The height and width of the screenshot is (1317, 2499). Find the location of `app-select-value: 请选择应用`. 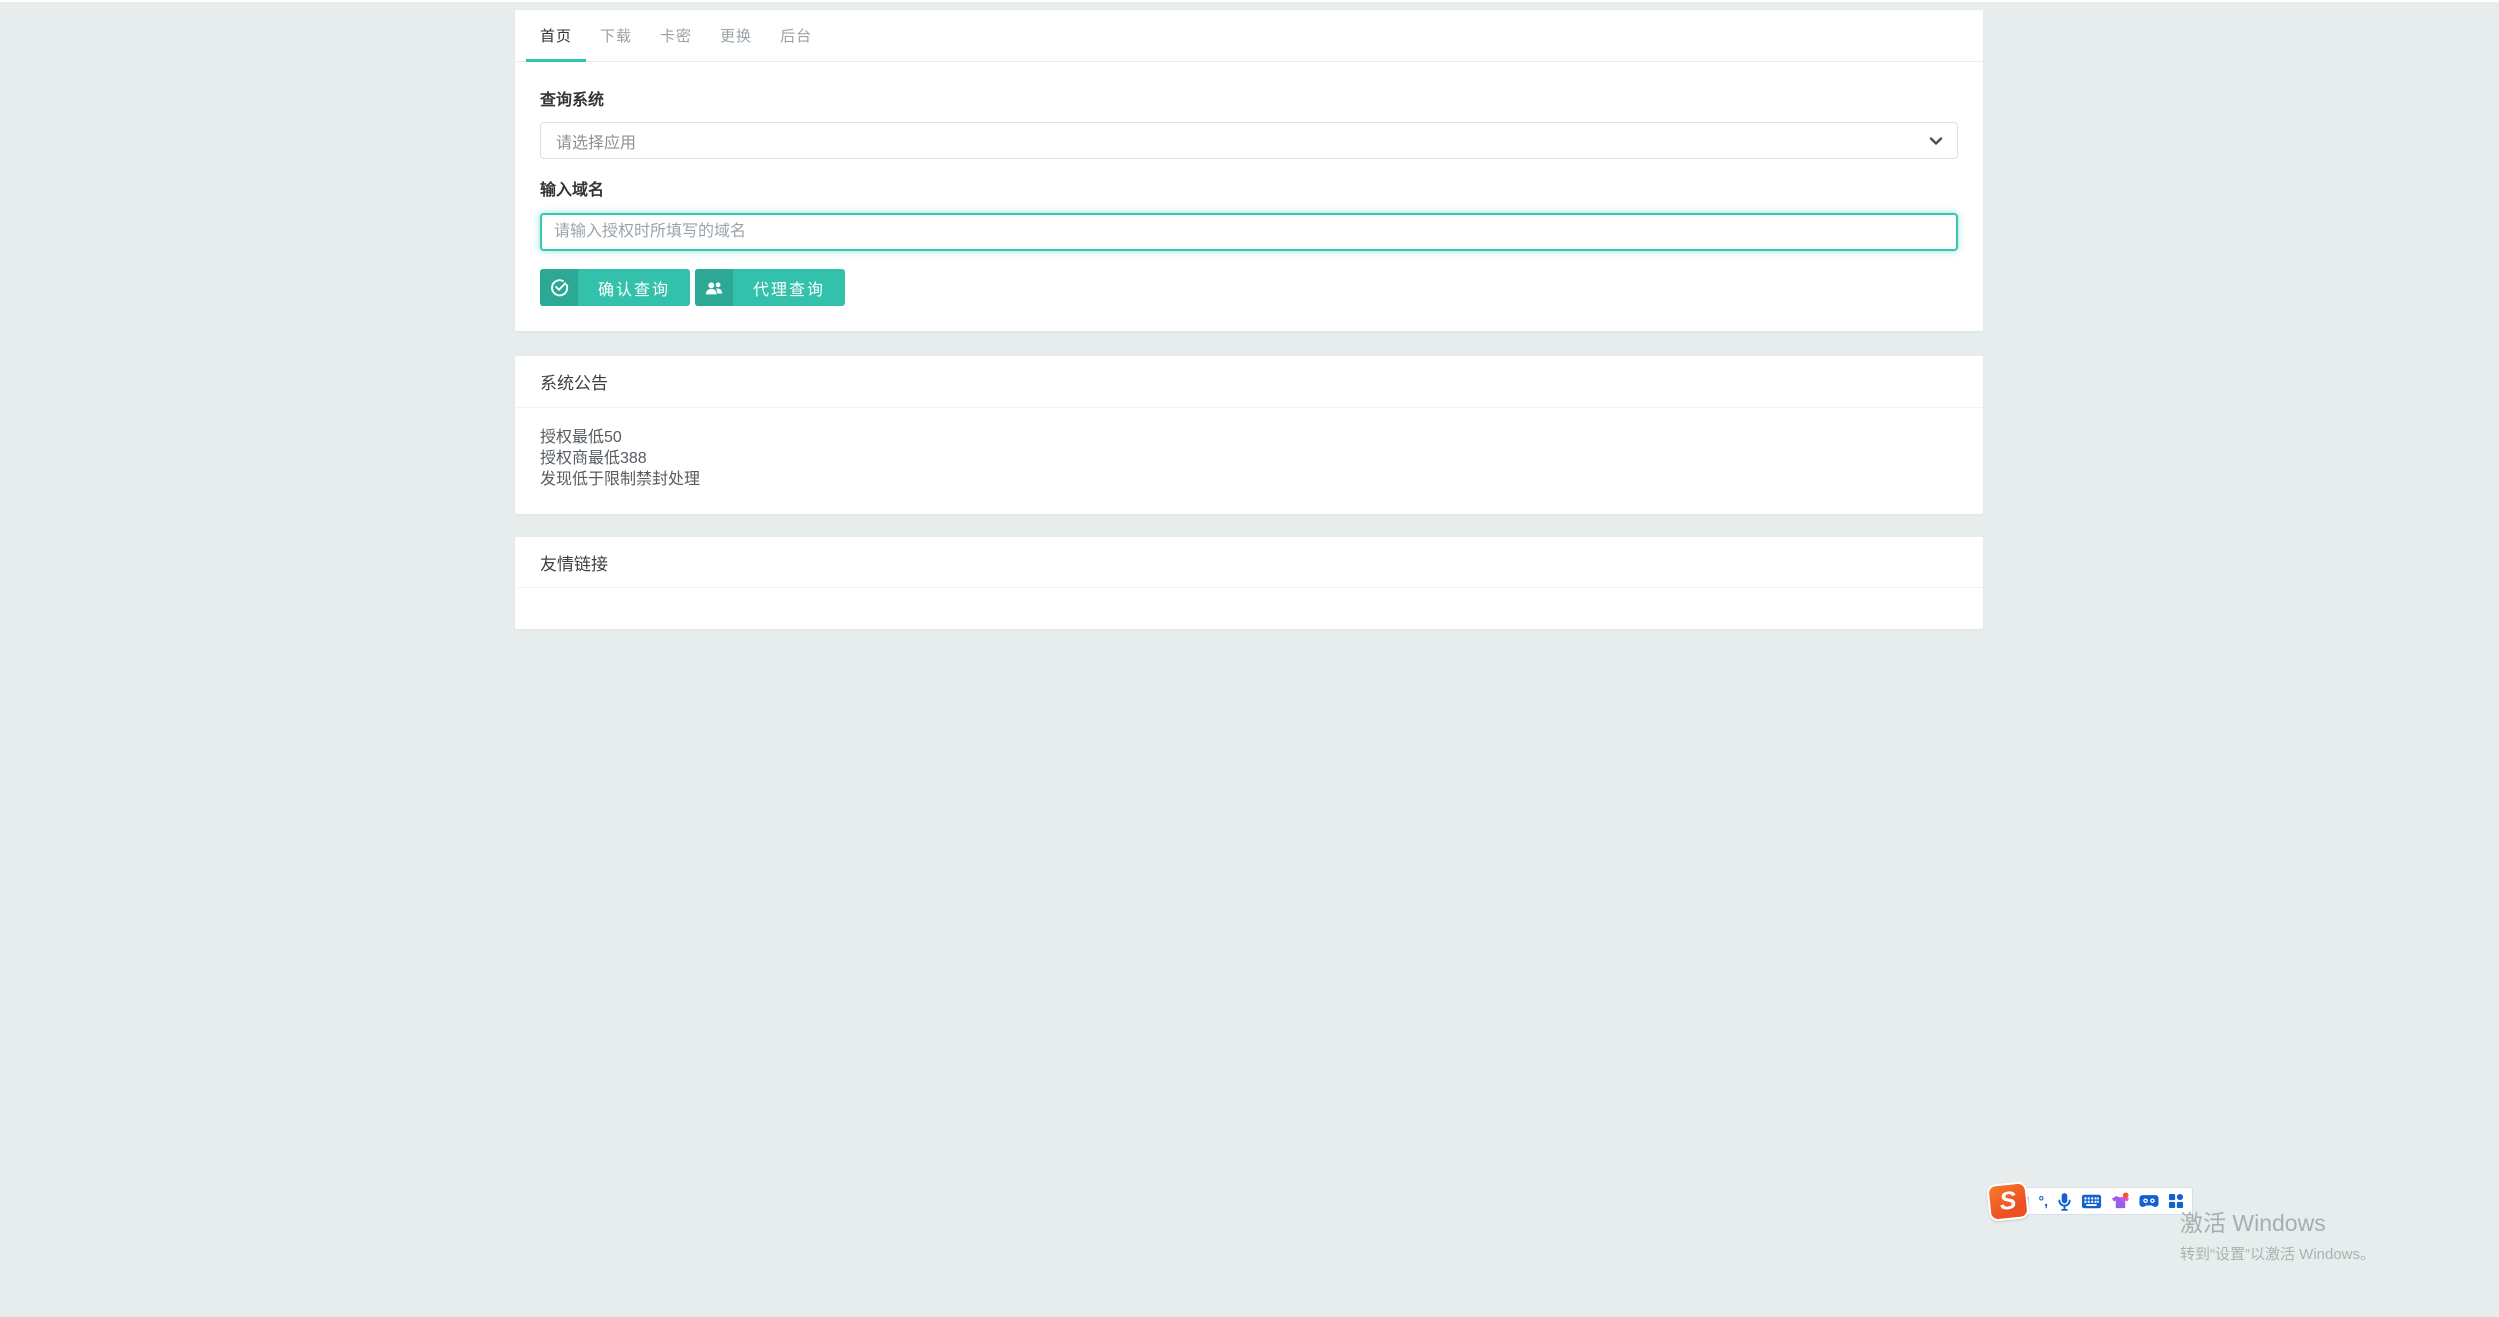

app-select-value: 请选择应用 is located at coordinates (596, 143).